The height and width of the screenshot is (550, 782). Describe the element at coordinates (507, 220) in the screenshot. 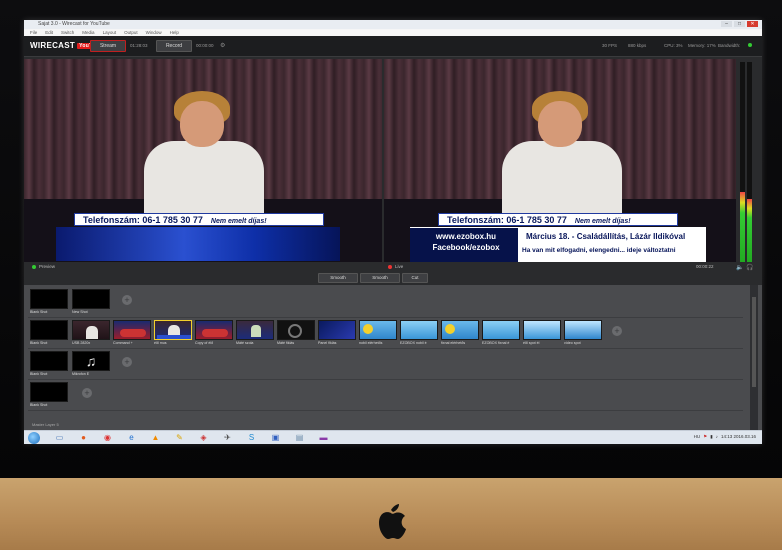

I see `live-phone-text: Telefonszám: 06-1 785 30 77` at that location.